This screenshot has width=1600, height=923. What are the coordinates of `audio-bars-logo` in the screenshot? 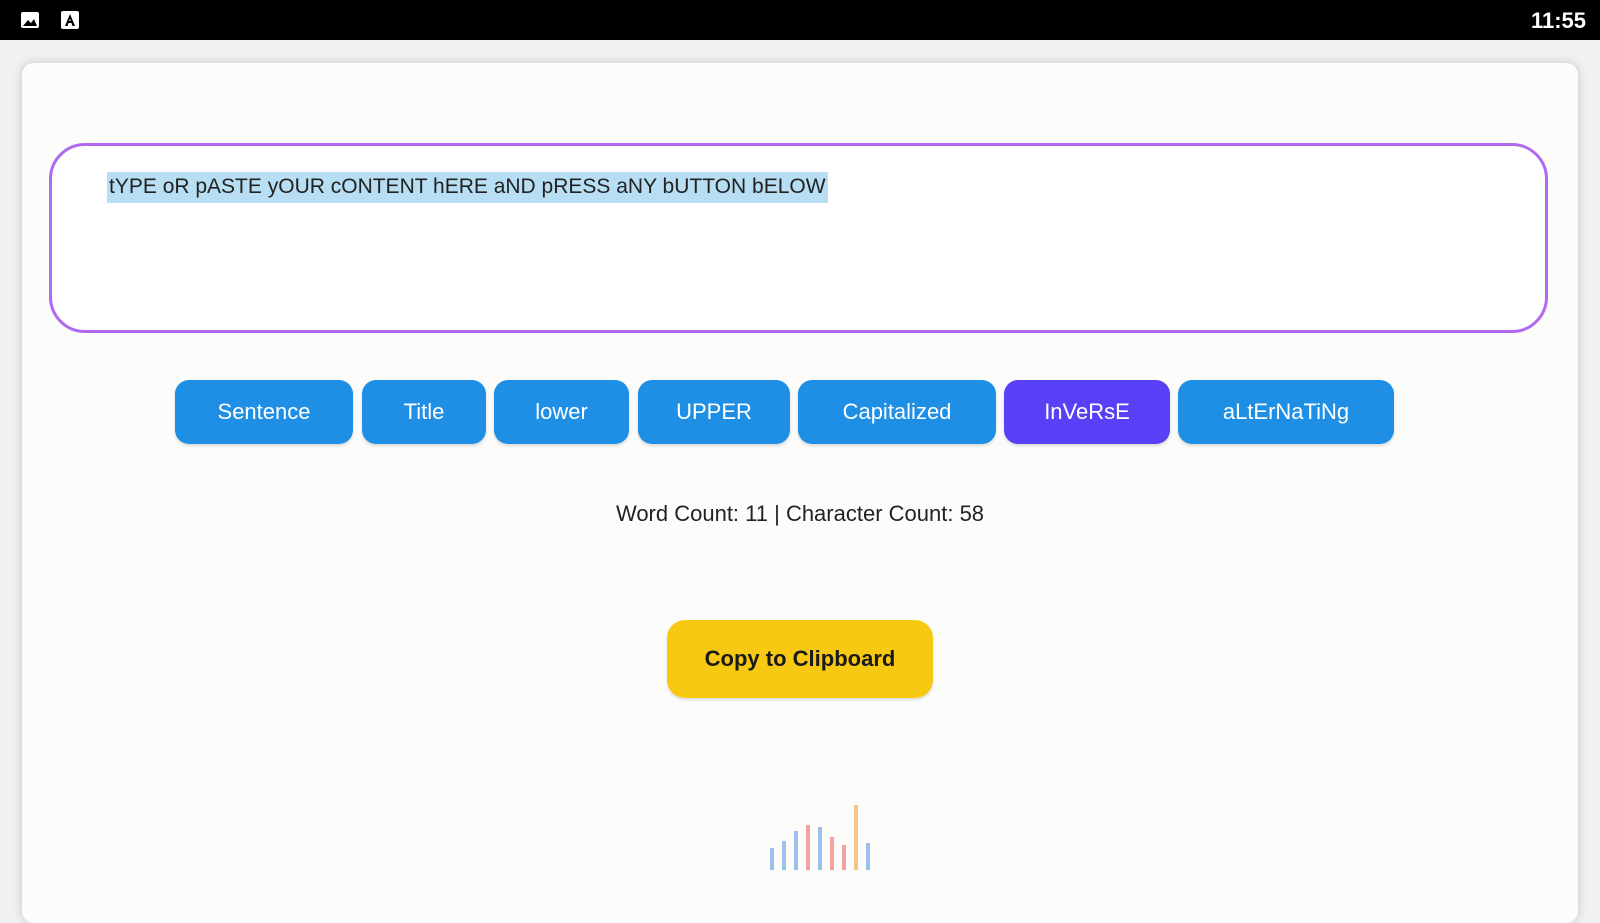 It's located at (820, 837).